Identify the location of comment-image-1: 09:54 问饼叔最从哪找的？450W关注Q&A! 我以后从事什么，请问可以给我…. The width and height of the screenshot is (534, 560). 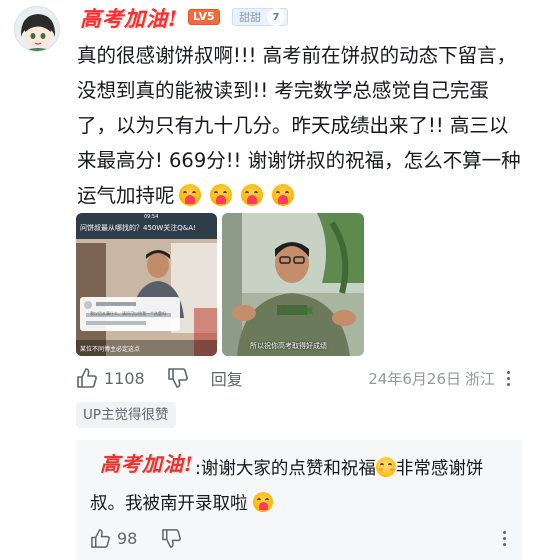
(146, 284).